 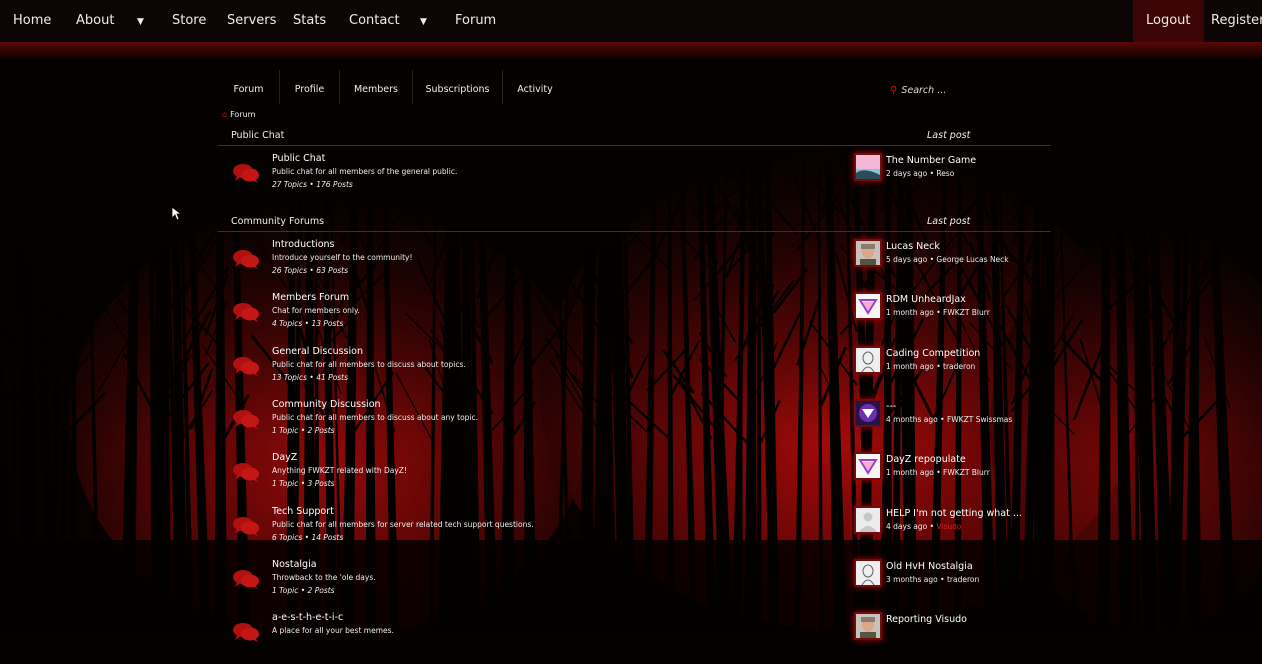 I want to click on forum-stats: 1 Topic • 3 Posts, so click(x=303, y=484).